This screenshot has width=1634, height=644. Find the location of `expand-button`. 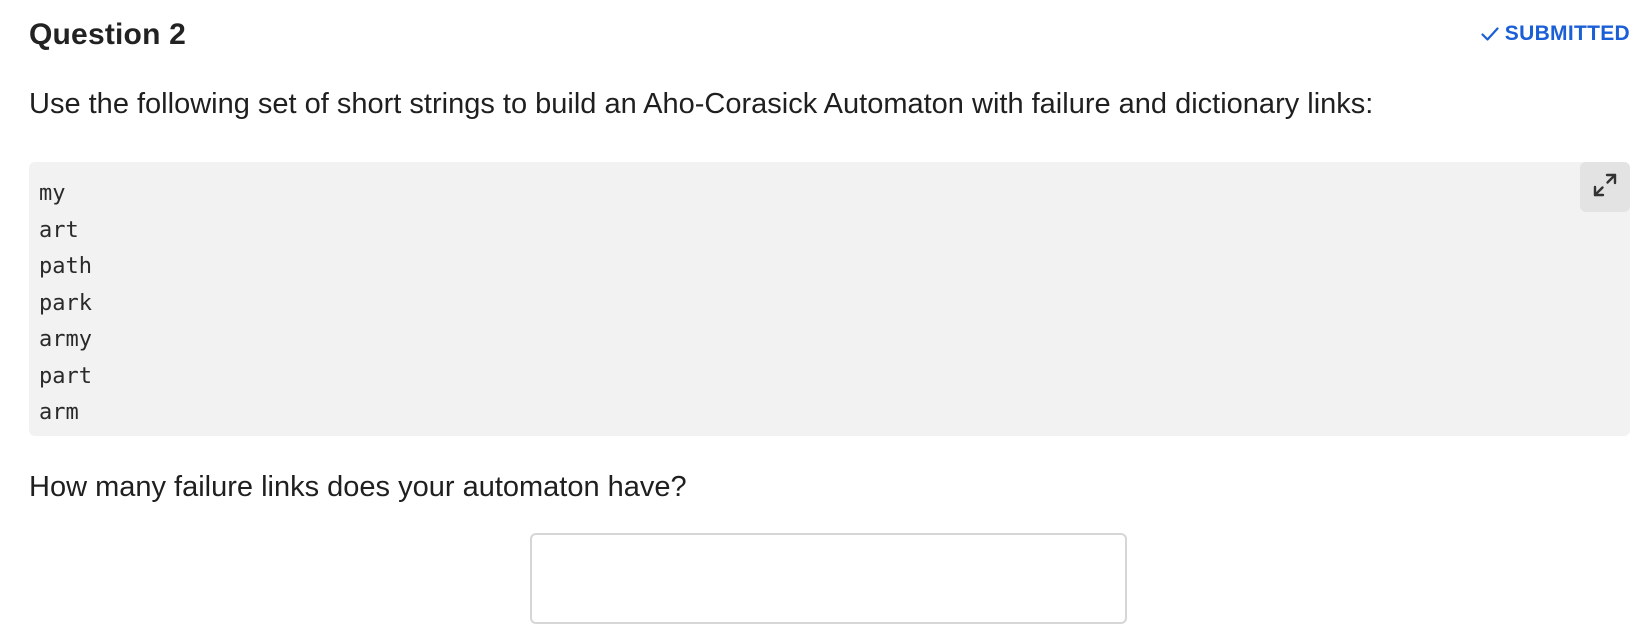

expand-button is located at coordinates (1605, 187).